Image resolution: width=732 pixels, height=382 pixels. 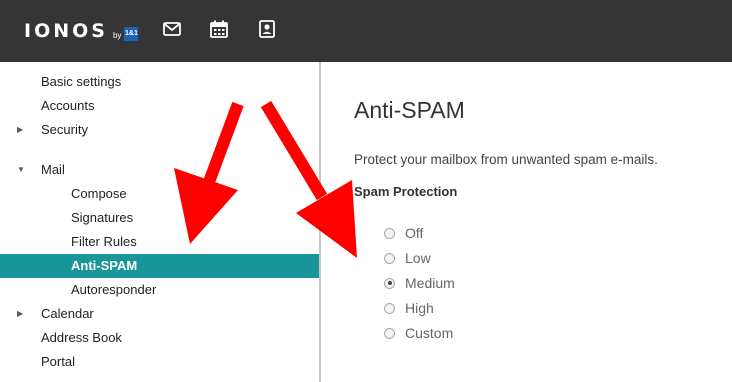 What do you see at coordinates (117, 35) in the screenshot?
I see `logo-by-text: by` at bounding box center [117, 35].